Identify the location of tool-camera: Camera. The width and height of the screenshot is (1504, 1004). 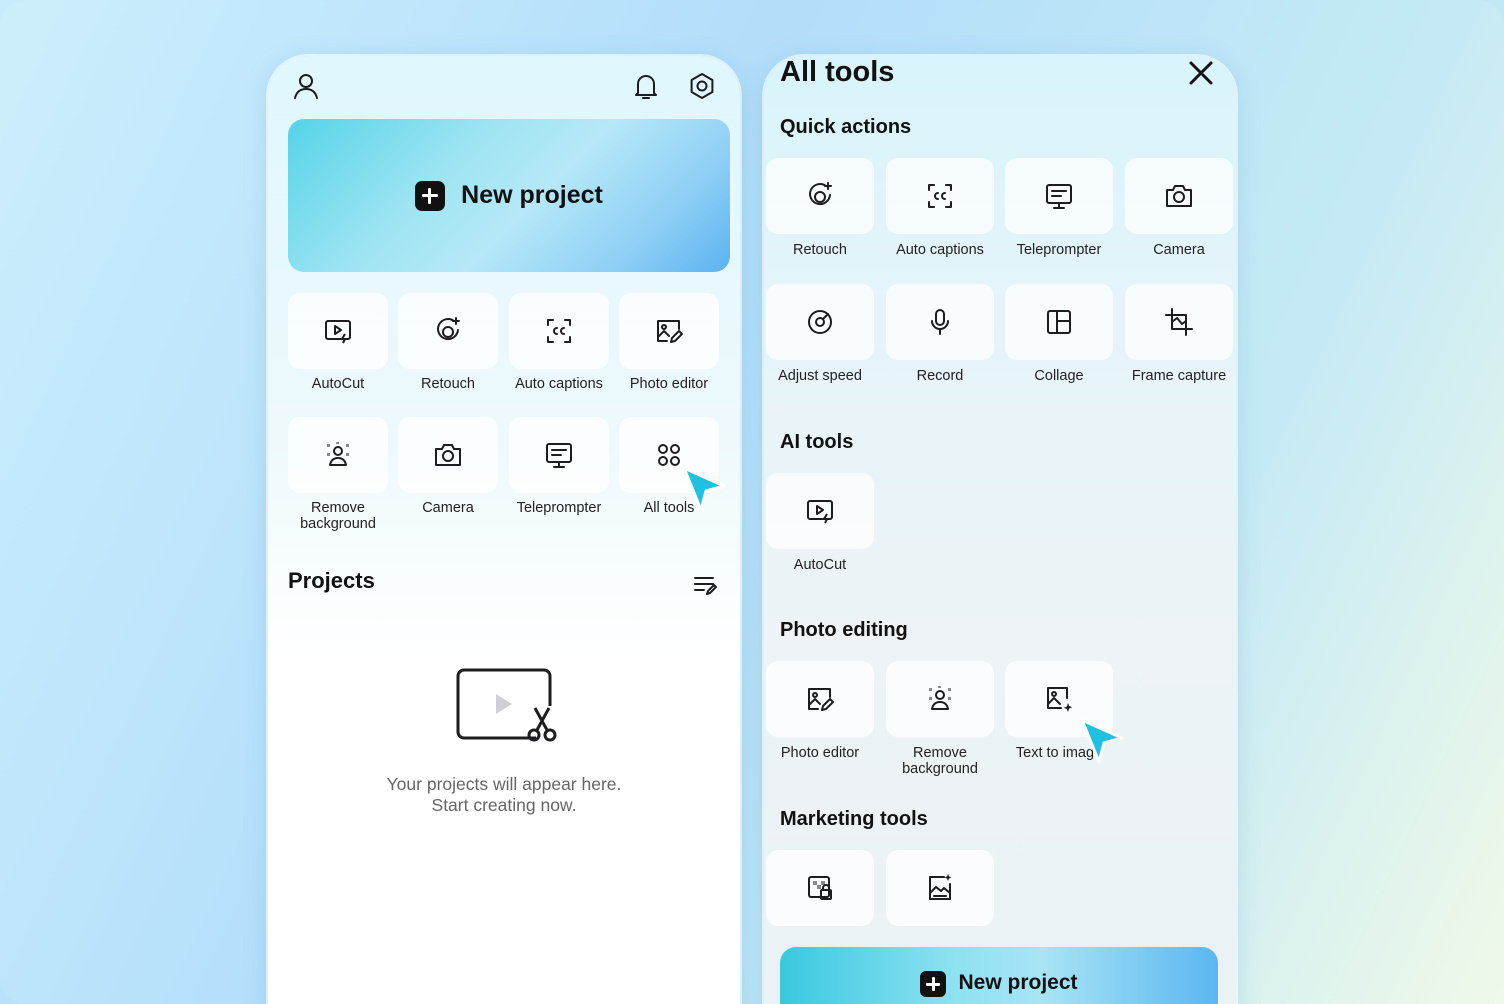
(448, 466).